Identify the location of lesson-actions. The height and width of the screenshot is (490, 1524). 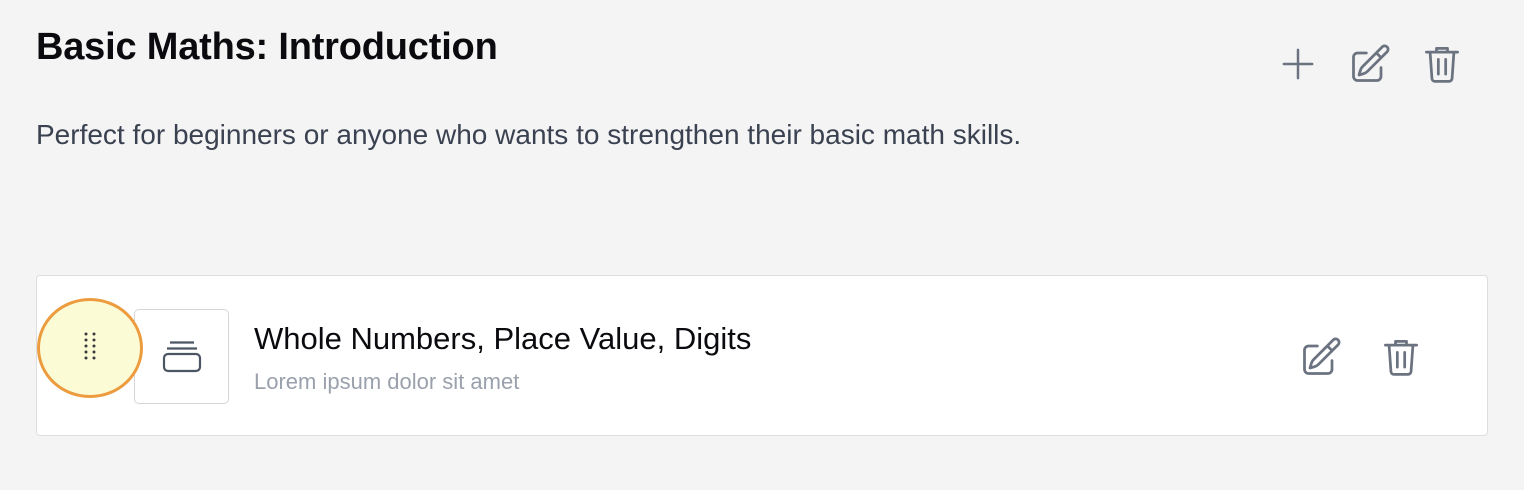
(1361, 357).